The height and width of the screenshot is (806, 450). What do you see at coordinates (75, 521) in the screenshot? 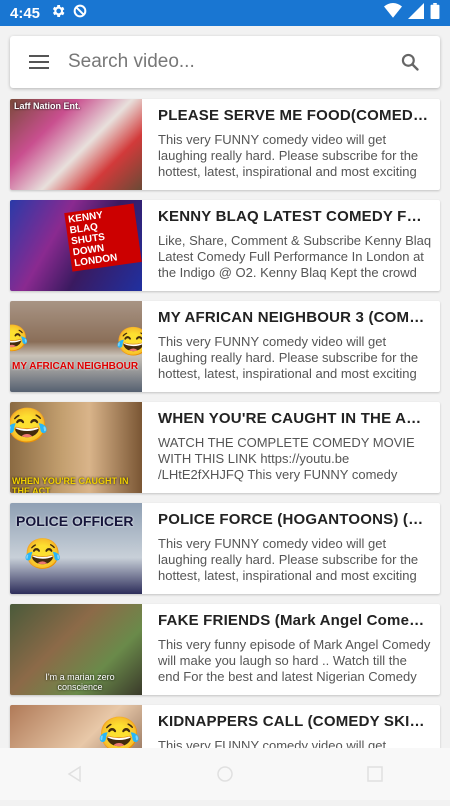
I see `thumbnail-caption: POLICE OFFICER` at bounding box center [75, 521].